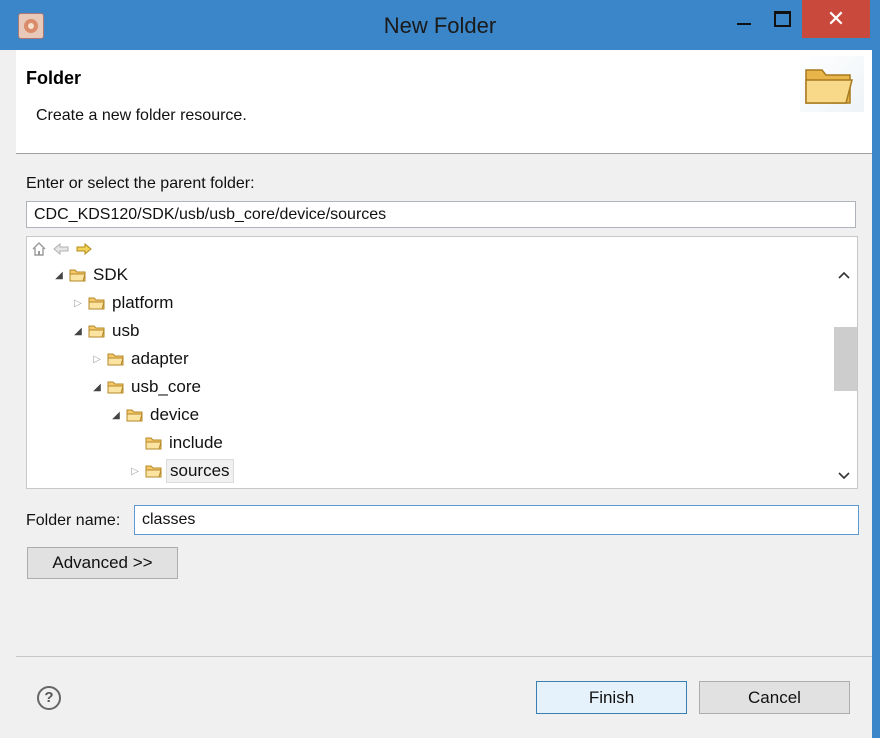 The width and height of the screenshot is (880, 738). I want to click on tree-item-label: include, so click(196, 442).